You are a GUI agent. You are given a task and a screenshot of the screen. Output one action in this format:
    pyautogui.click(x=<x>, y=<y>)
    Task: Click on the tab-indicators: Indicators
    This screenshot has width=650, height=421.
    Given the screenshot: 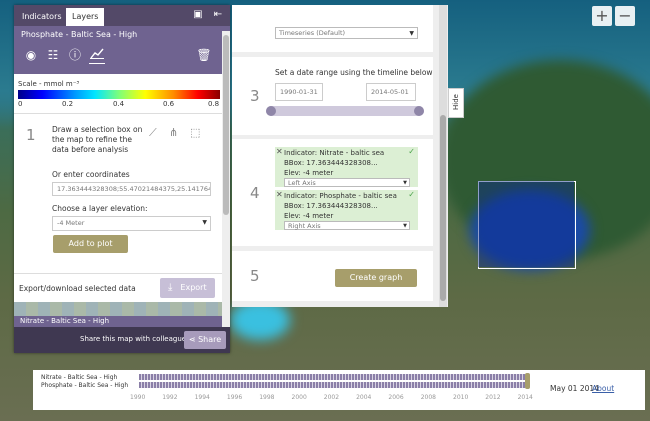 What is the action you would take?
    pyautogui.click(x=42, y=17)
    